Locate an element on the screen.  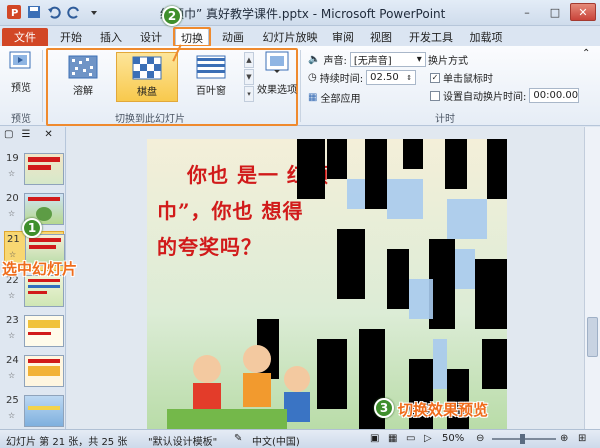
duration-row: ◷ 持续时间: 02.50 ⇕ is located at coordinates (362, 77).